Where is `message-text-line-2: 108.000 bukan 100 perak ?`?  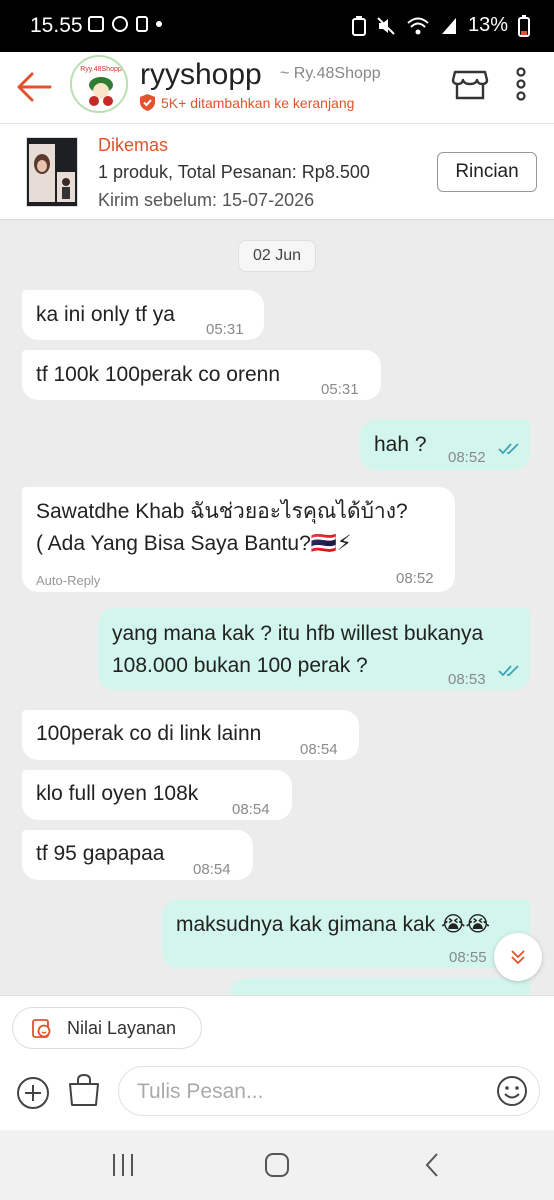 message-text-line-2: 108.000 bukan 100 perak ? is located at coordinates (240, 665).